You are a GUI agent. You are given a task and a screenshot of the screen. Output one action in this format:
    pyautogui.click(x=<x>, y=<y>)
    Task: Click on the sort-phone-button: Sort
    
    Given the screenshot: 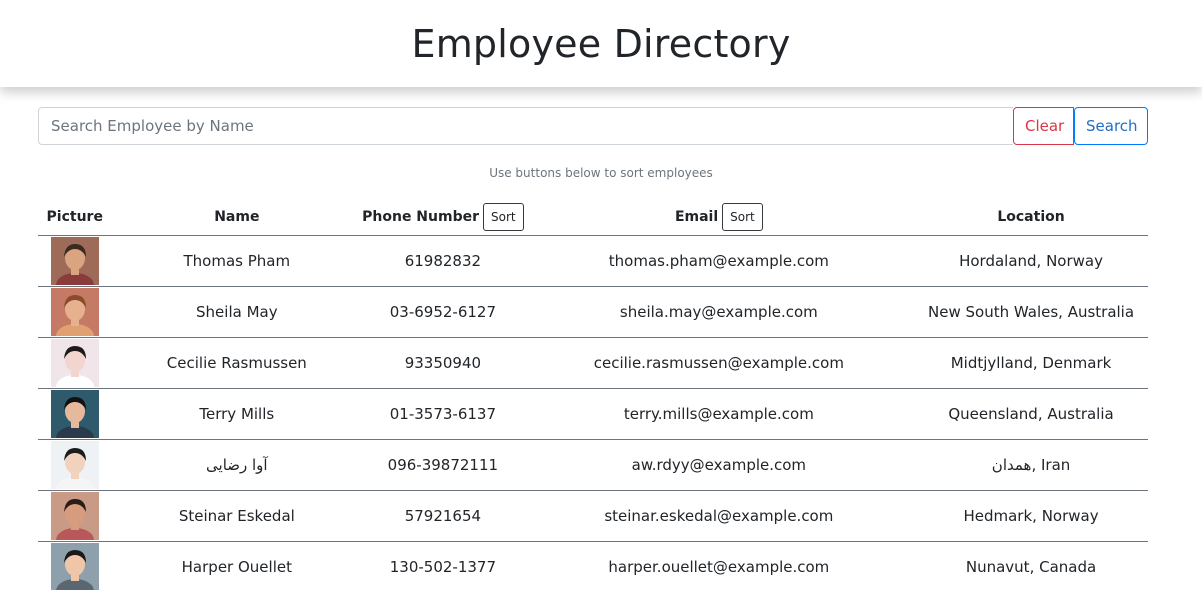 What is the action you would take?
    pyautogui.click(x=503, y=216)
    